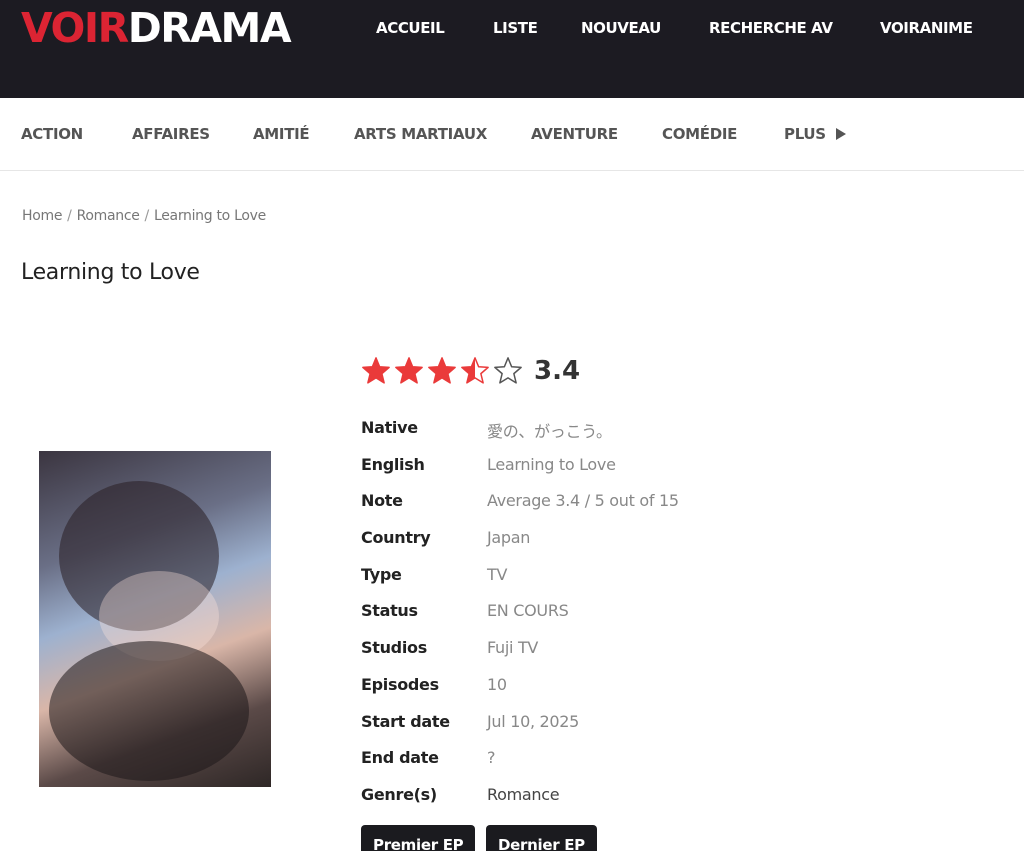 The width and height of the screenshot is (1024, 851). I want to click on genre-affaires: AFFAIRES, so click(171, 134).